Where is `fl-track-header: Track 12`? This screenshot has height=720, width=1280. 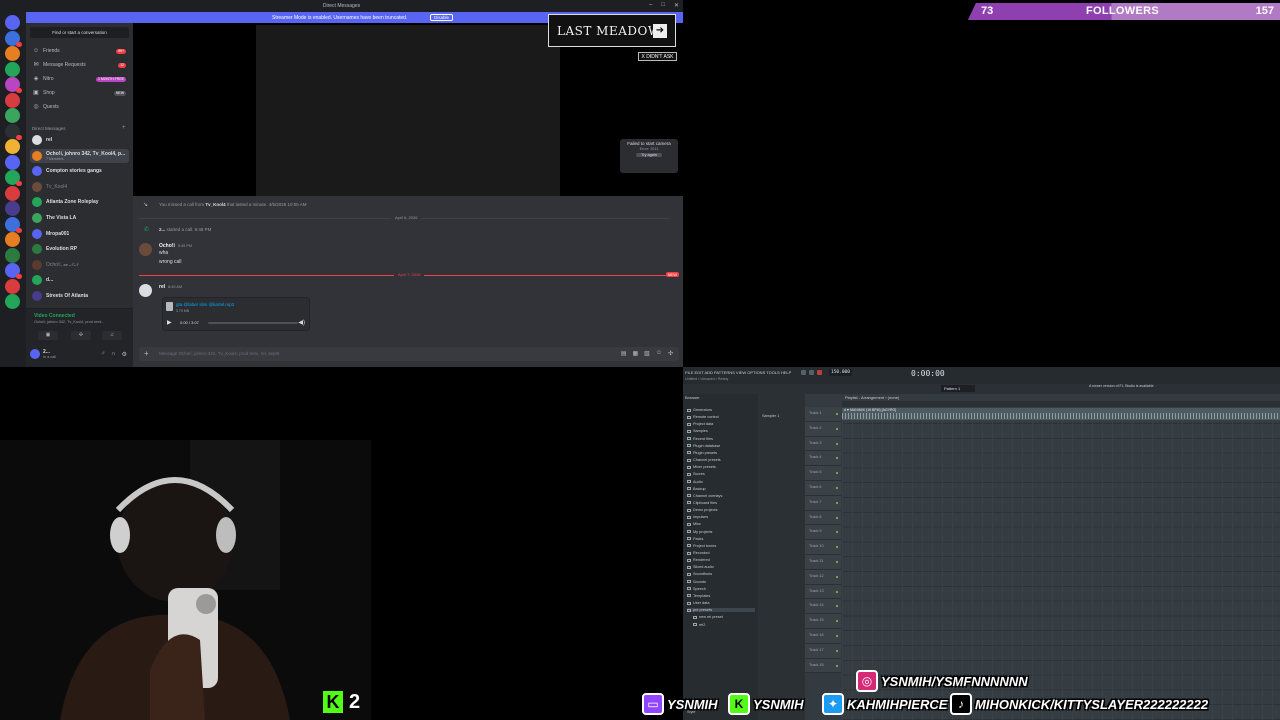 fl-track-header: Track 12 is located at coordinates (823, 577).